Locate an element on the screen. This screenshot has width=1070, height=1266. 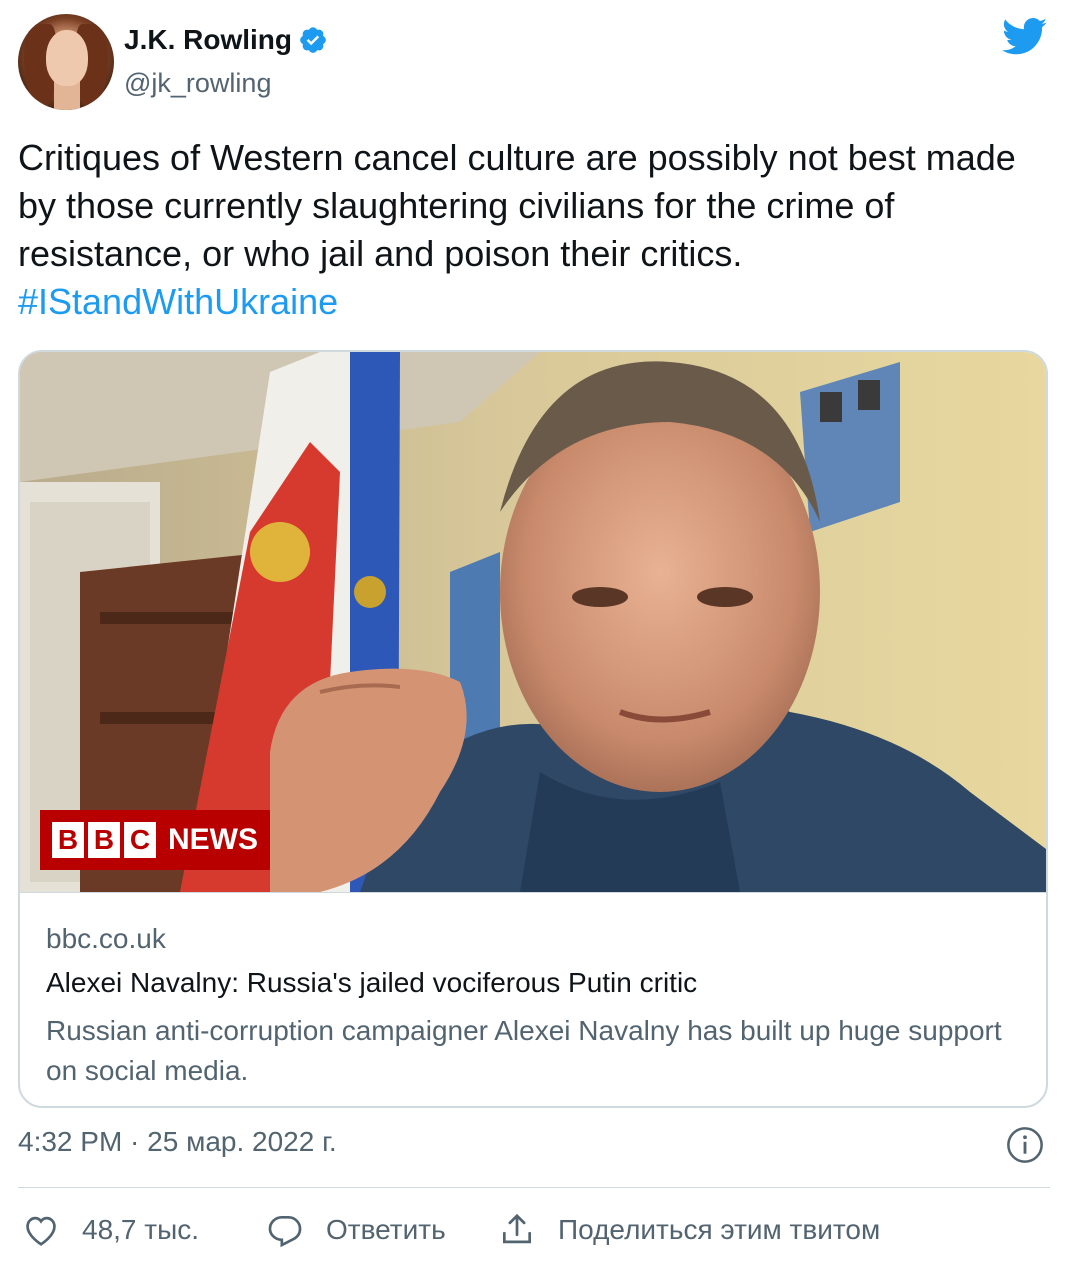
like-button: 48,7 тыс. is located at coordinates (110, 1230).